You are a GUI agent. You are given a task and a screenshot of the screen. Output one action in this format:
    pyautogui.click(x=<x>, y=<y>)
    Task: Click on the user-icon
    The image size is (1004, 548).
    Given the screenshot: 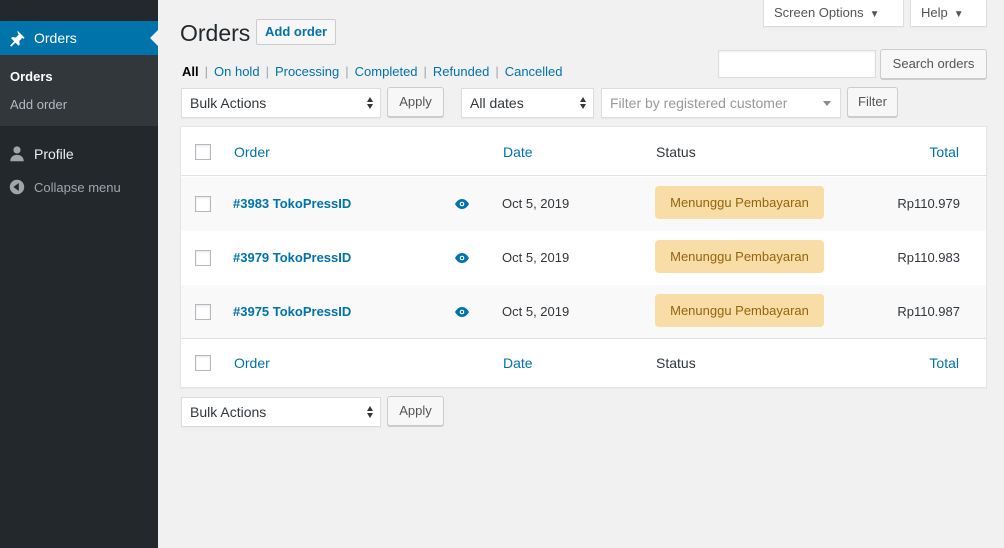 What is the action you would take?
    pyautogui.click(x=17, y=154)
    